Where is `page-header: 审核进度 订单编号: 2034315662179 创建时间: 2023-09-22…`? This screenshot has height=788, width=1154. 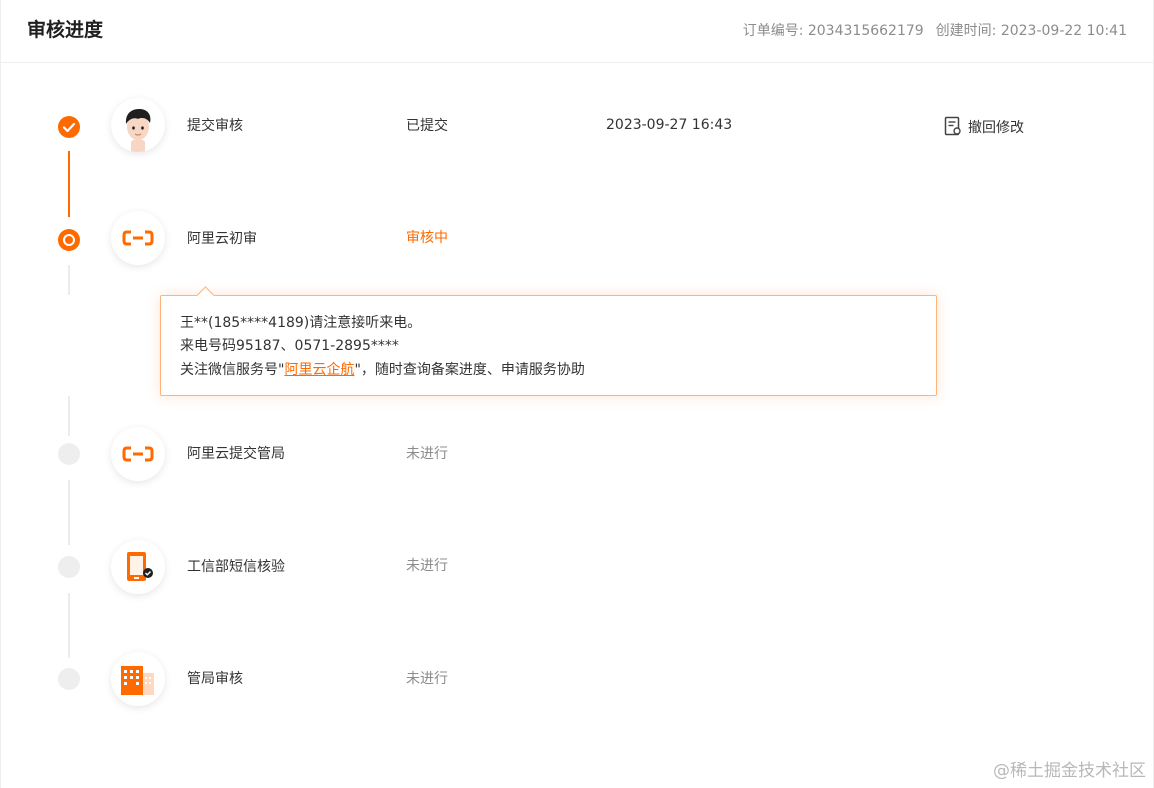
page-header: 审核进度 订单编号: 2034315662179 创建时间: 2023-09-22… is located at coordinates (577, 31).